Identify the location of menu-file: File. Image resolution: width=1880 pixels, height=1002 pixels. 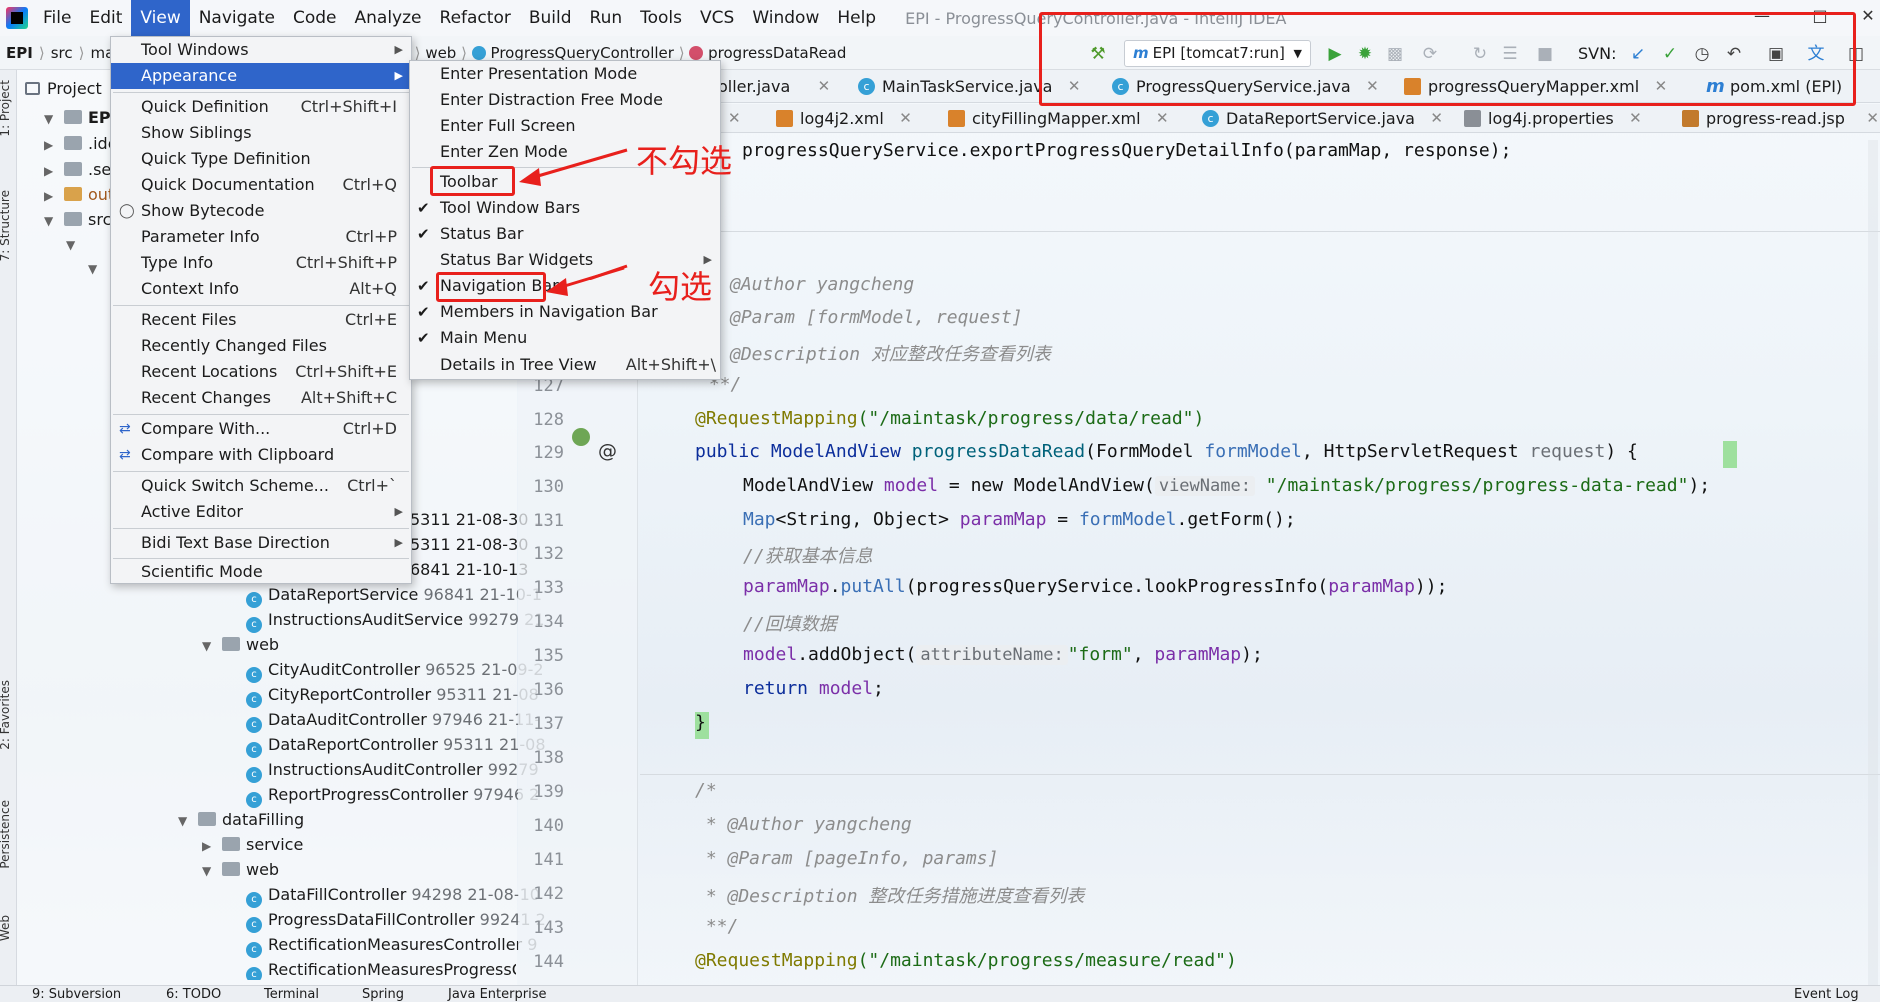
(57, 18).